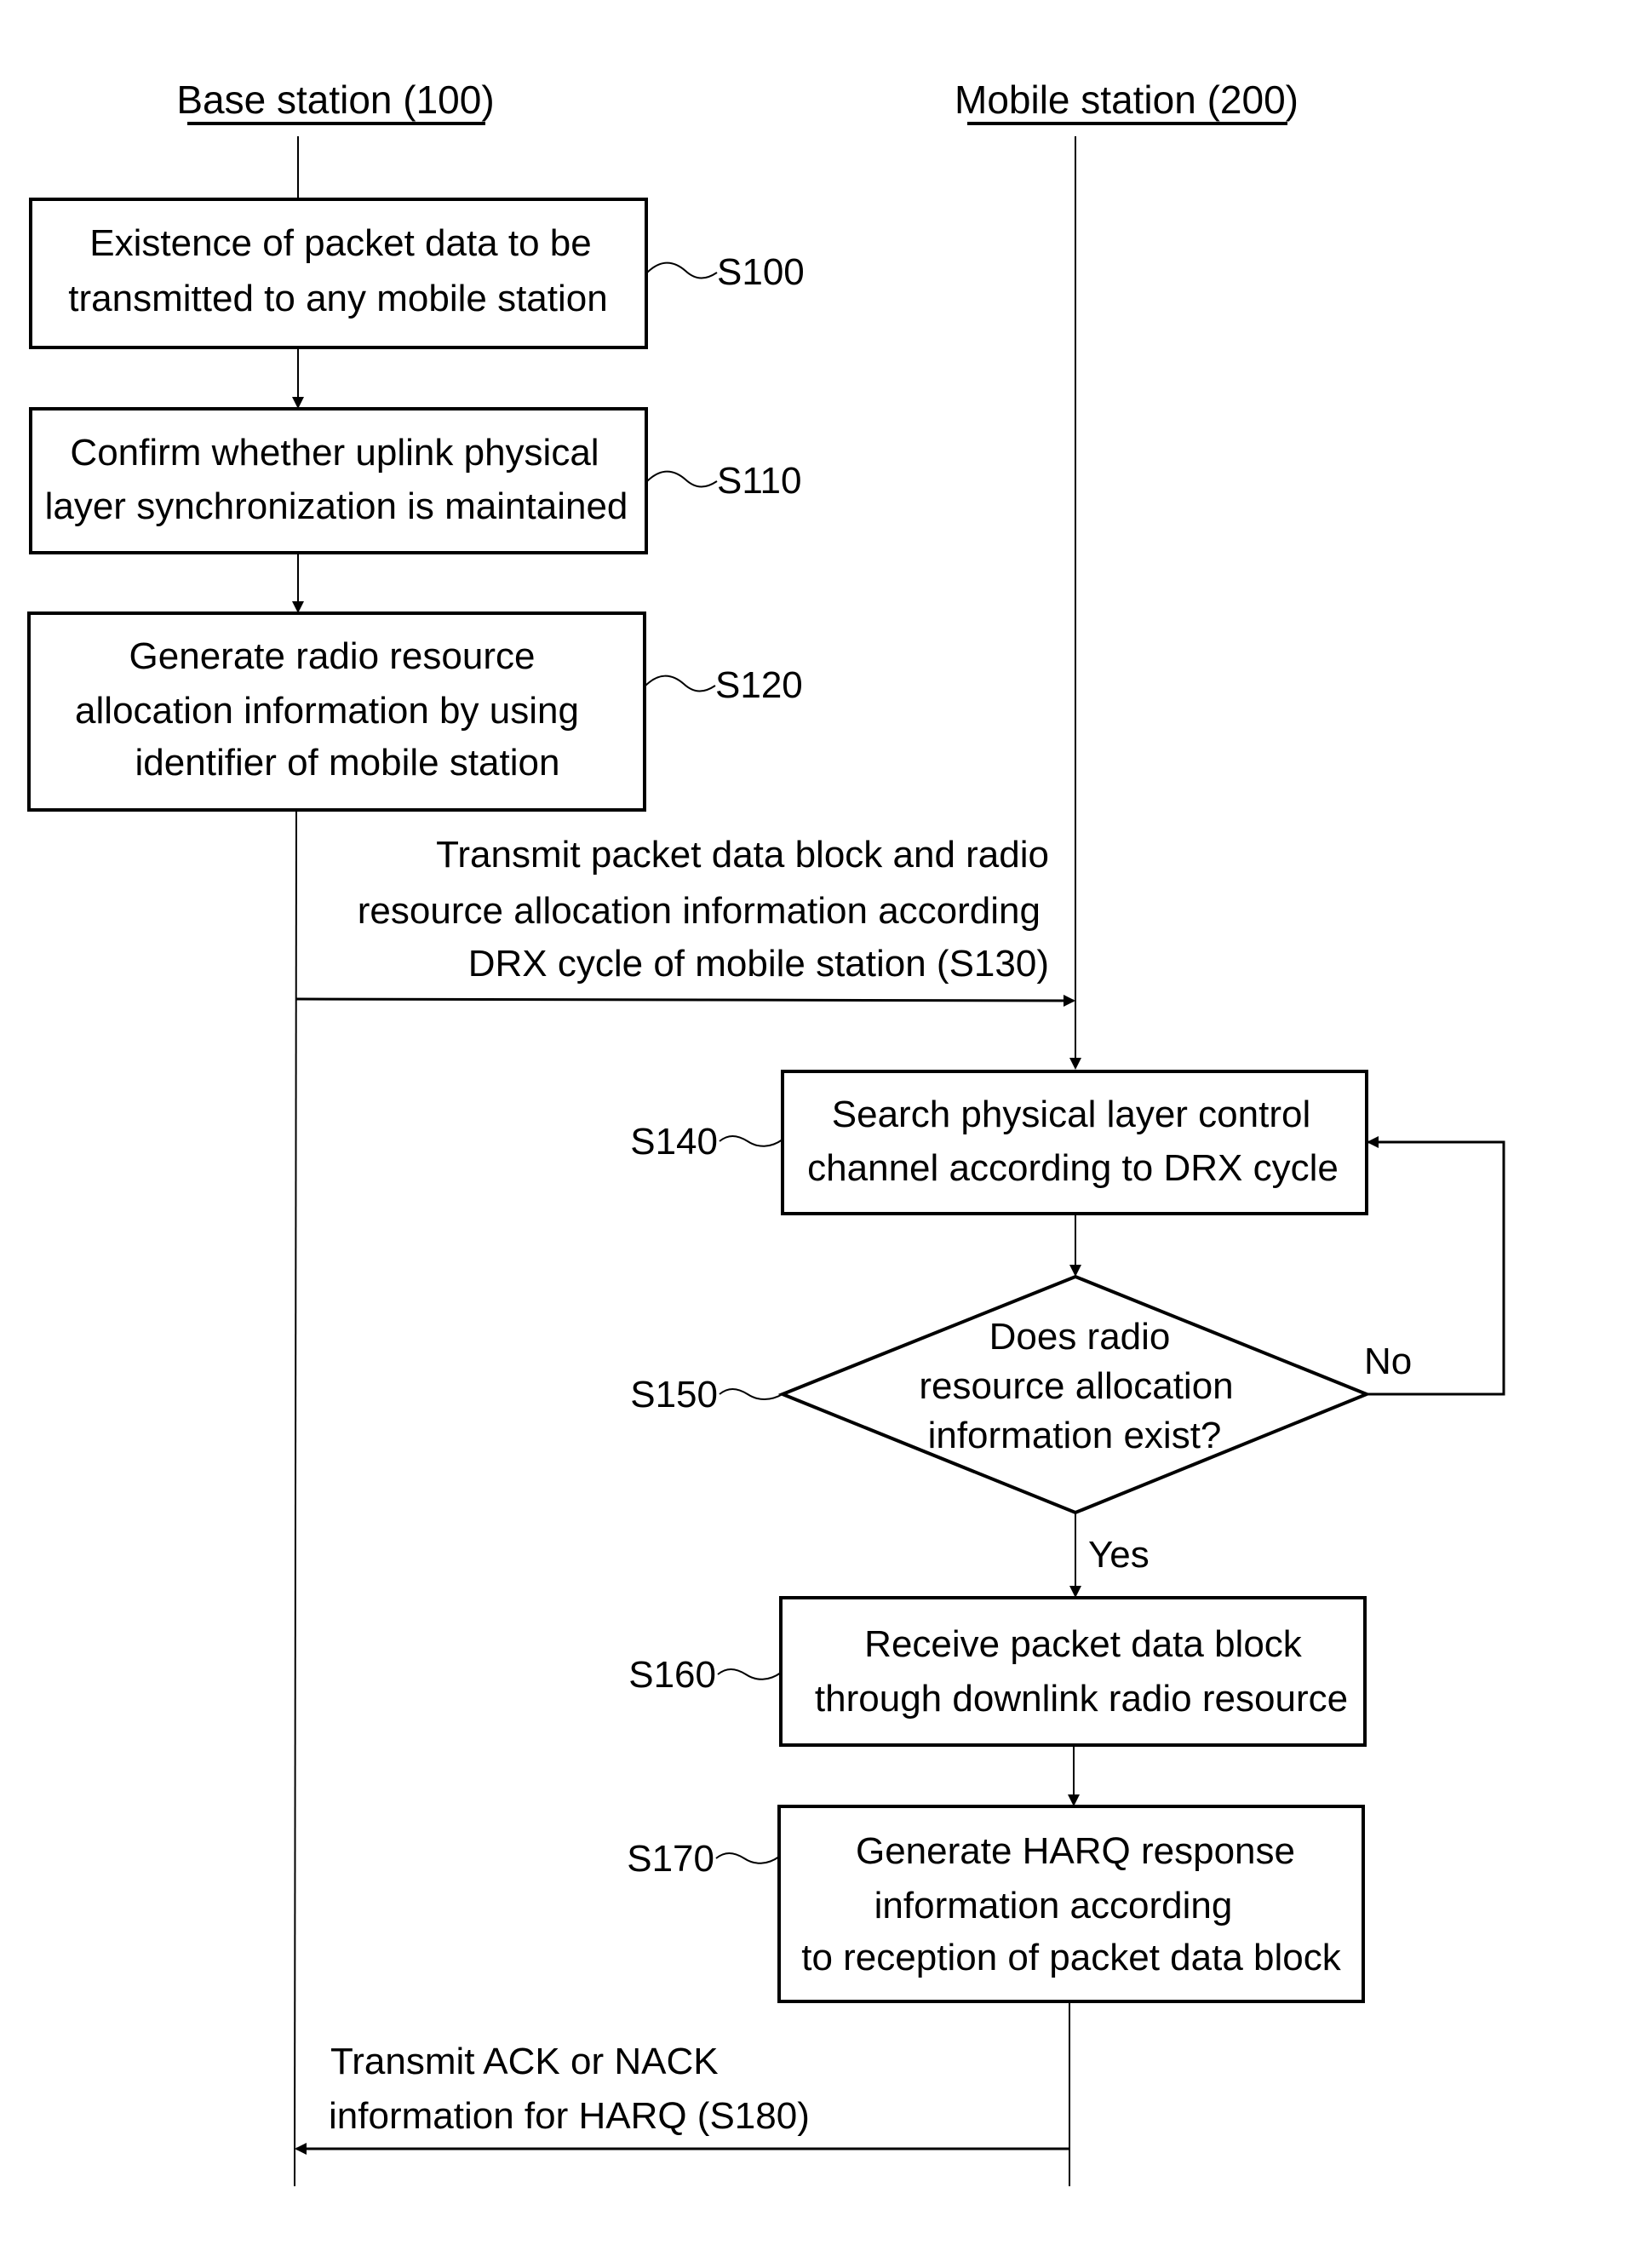  I want to click on message-s180-line-1: Transmit ACK or NACK, so click(524, 2061).